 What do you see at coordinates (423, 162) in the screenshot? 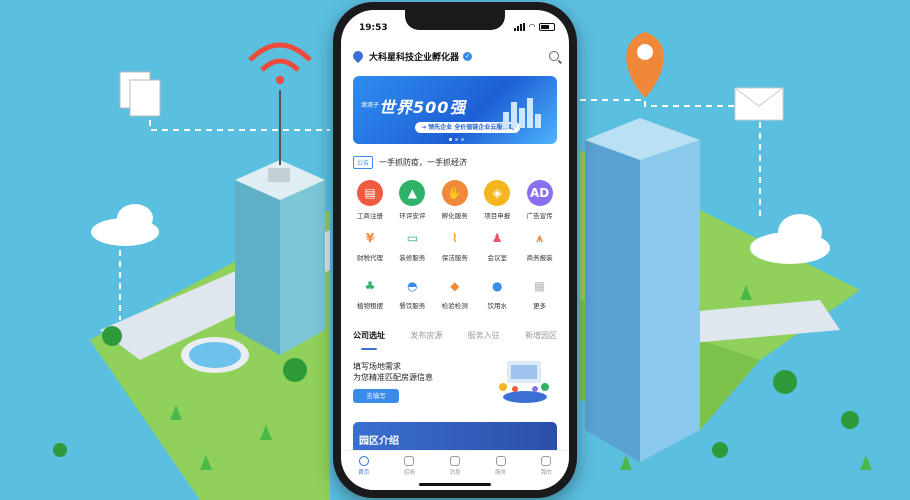
I see `announcement-text: 一手抓防疫，一手抓经济` at bounding box center [423, 162].